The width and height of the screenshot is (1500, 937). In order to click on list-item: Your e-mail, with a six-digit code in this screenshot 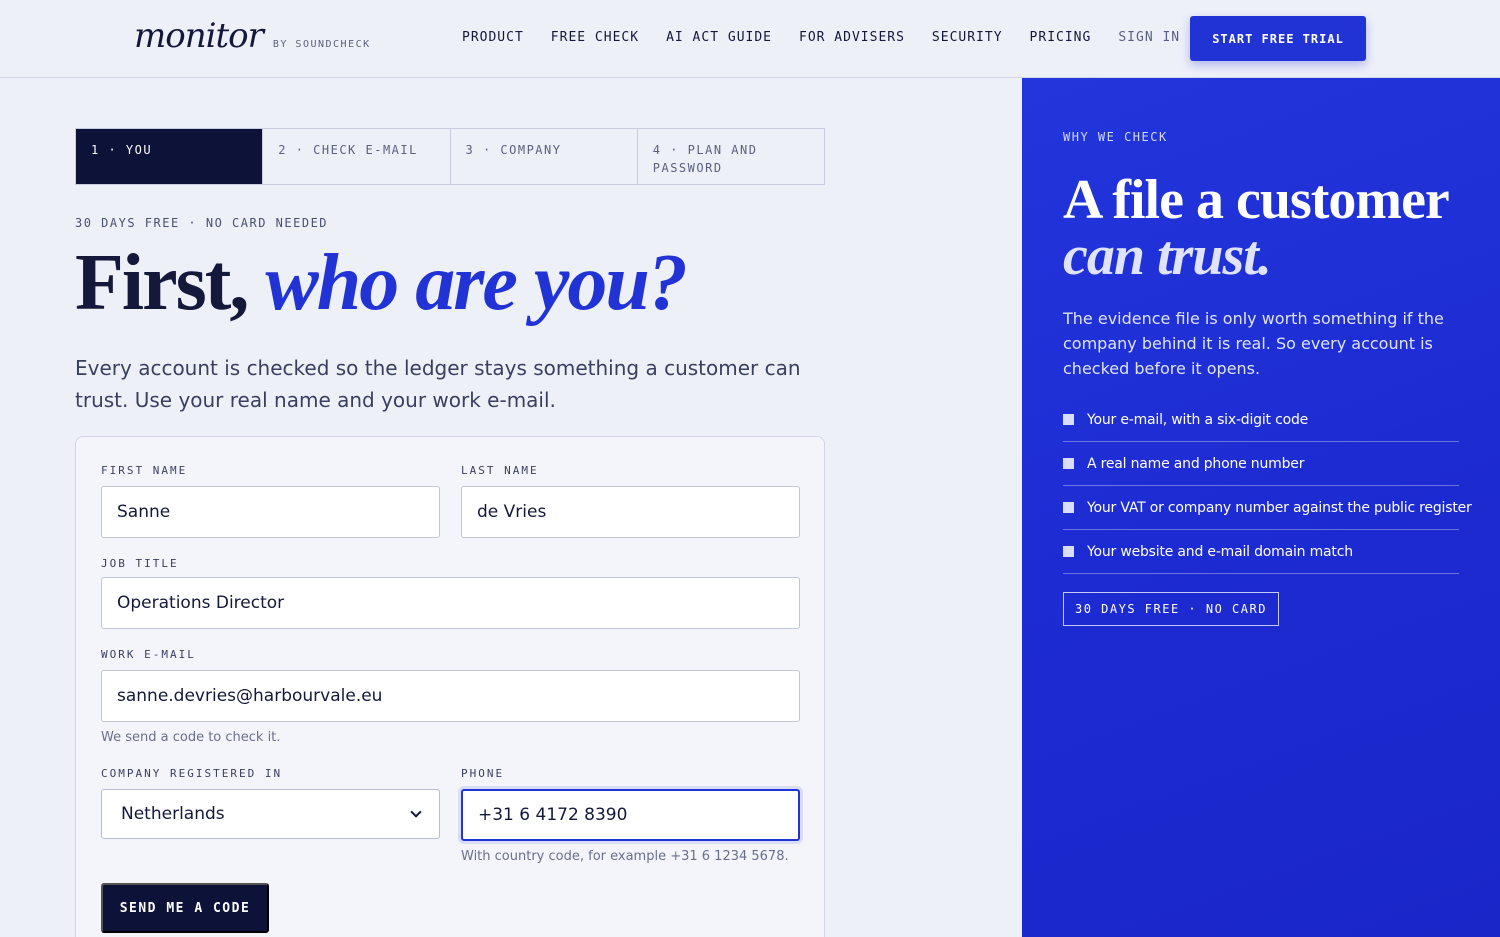, I will do `click(1261, 420)`.